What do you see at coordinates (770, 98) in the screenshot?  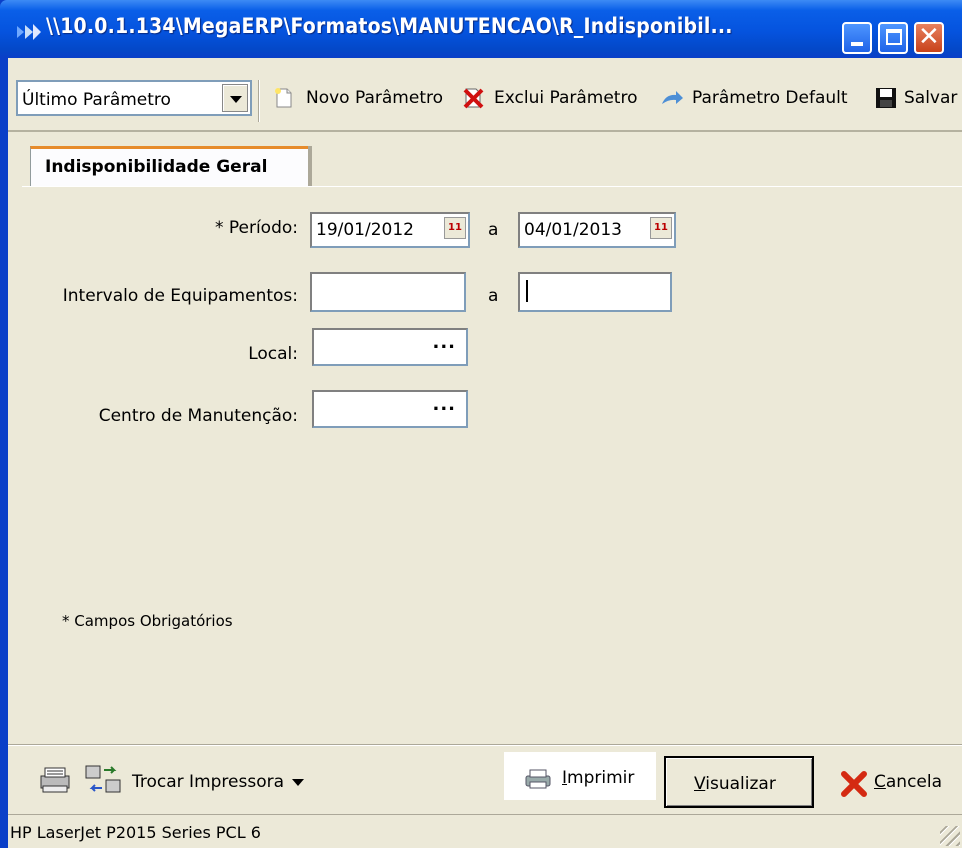 I see `default-parameter-label: Parâmetro Default` at bounding box center [770, 98].